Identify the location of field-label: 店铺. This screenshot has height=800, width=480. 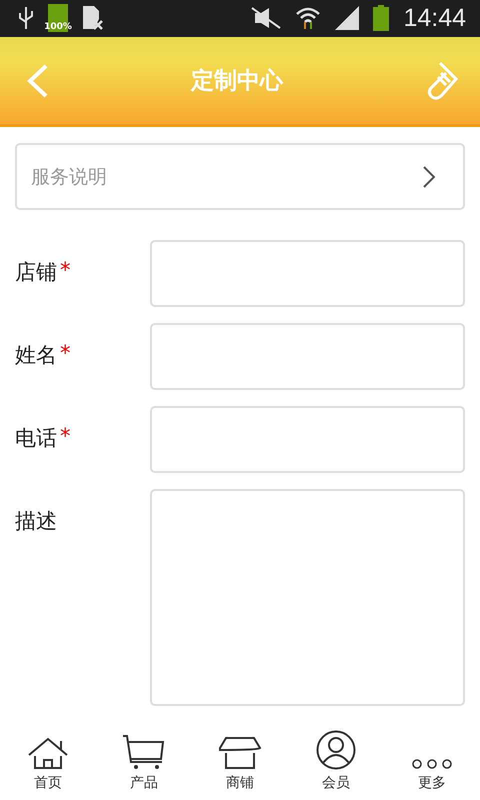
(36, 272).